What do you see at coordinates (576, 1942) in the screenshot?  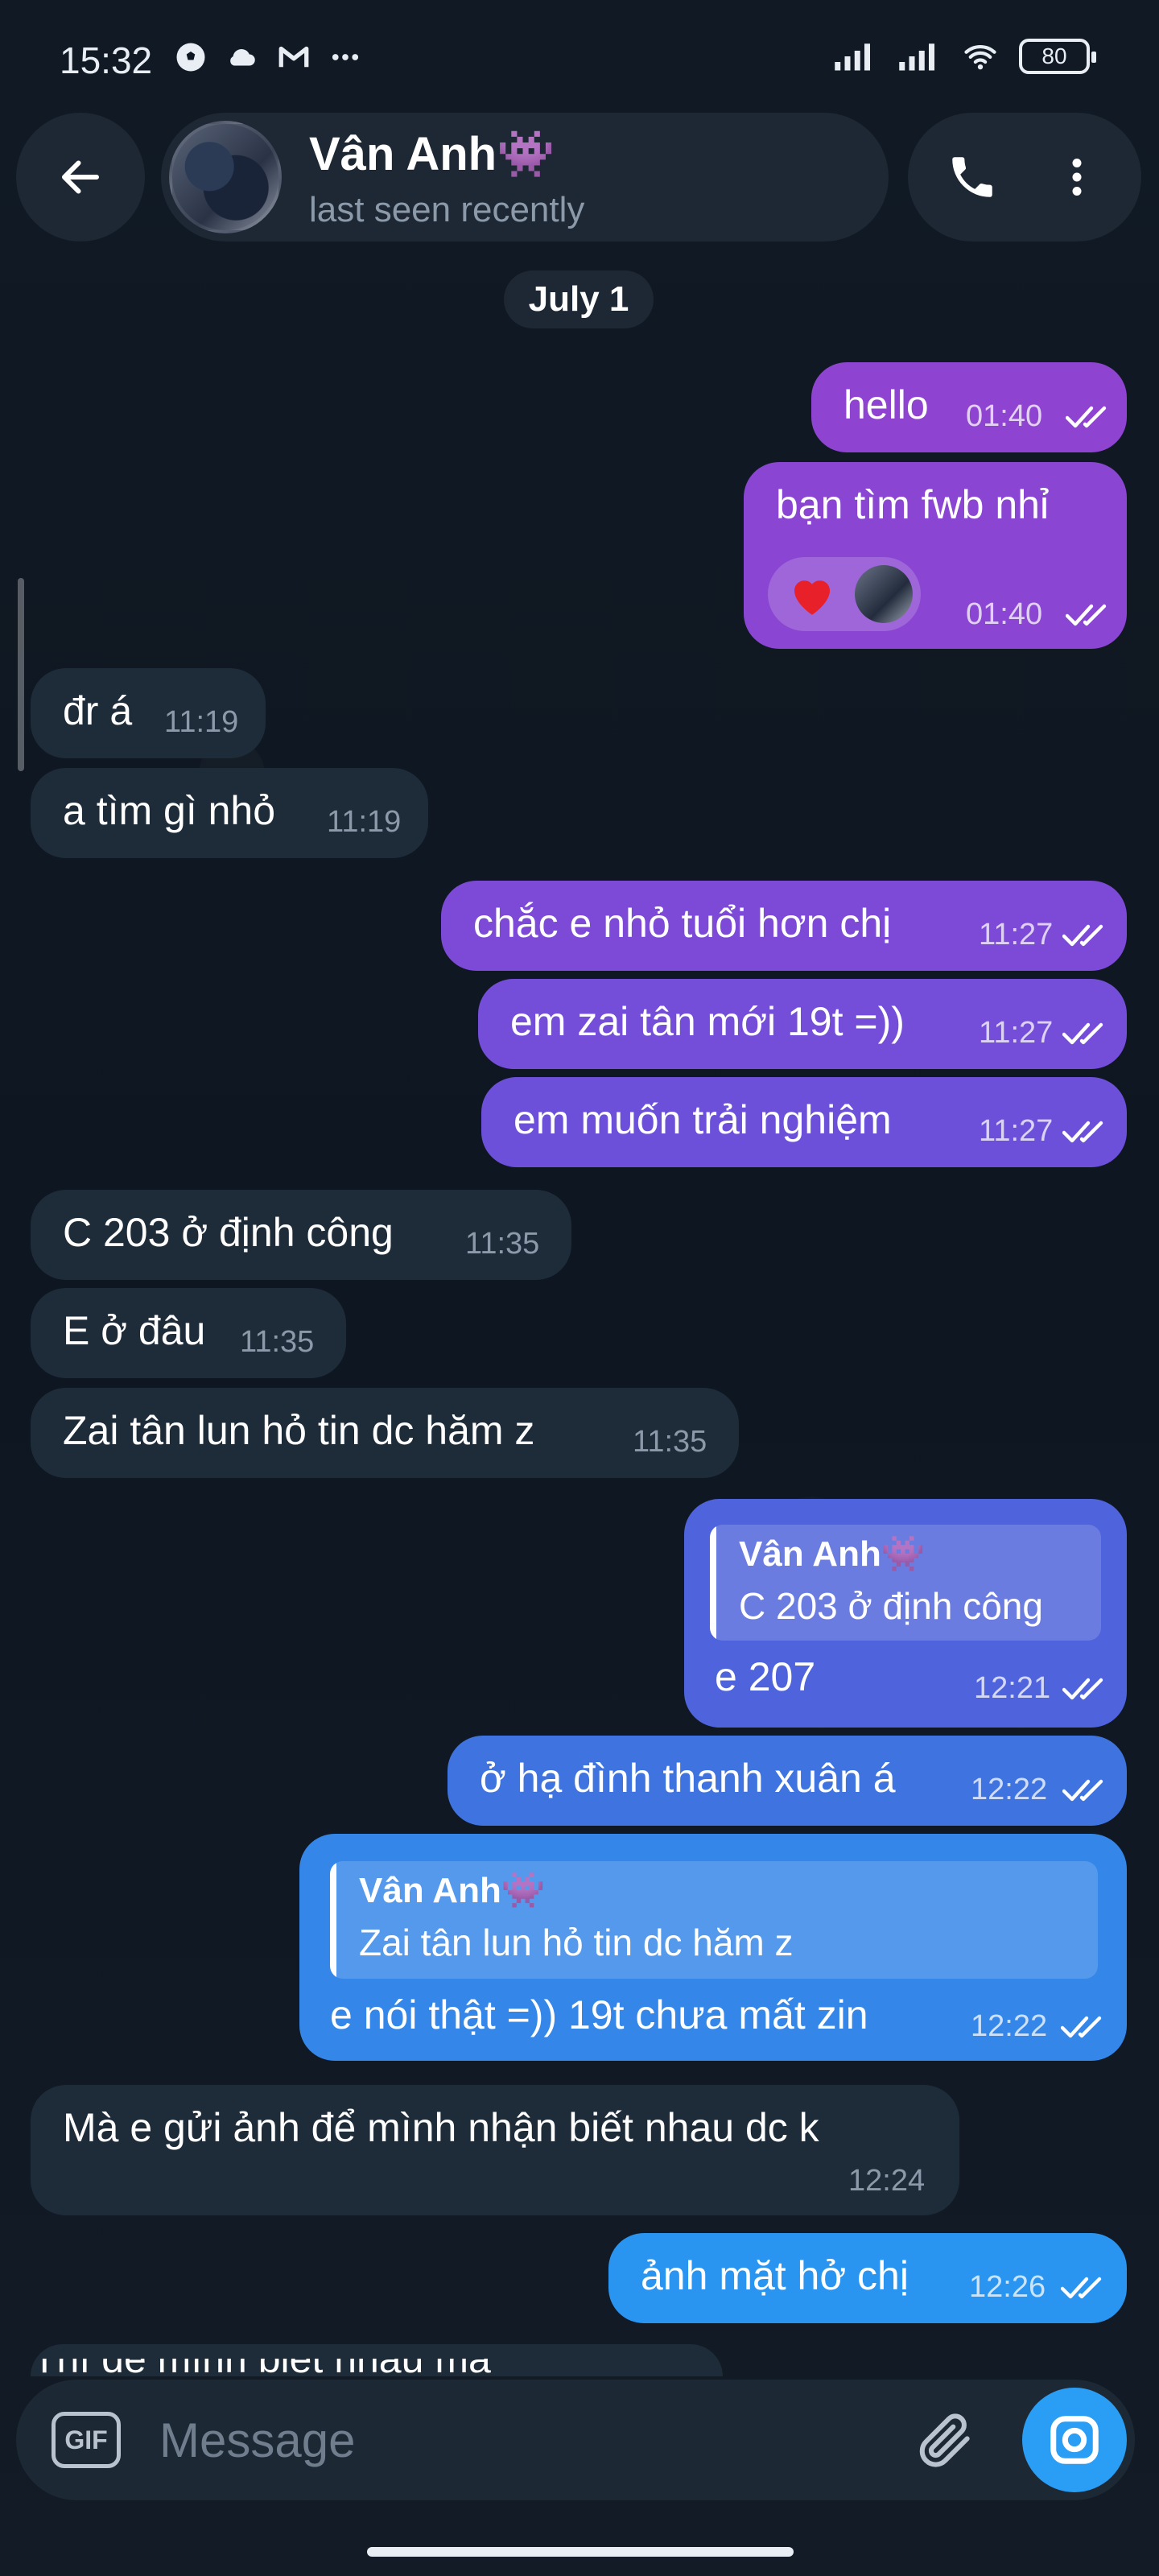 I see `reply-text: Zai tân lun hỏ tin dc hăm z` at bounding box center [576, 1942].